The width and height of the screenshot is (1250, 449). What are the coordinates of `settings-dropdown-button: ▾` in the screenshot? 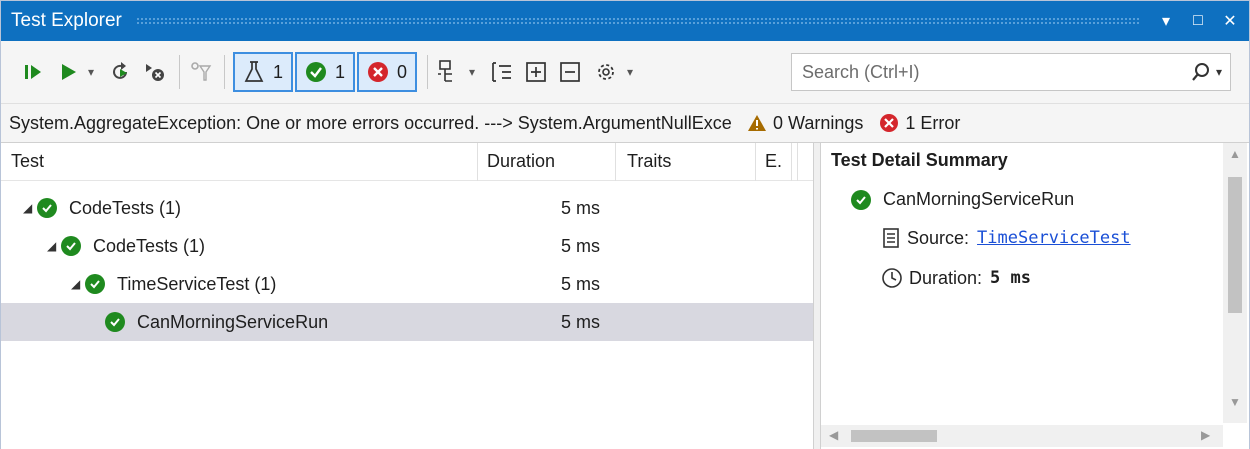 It's located at (630, 72).